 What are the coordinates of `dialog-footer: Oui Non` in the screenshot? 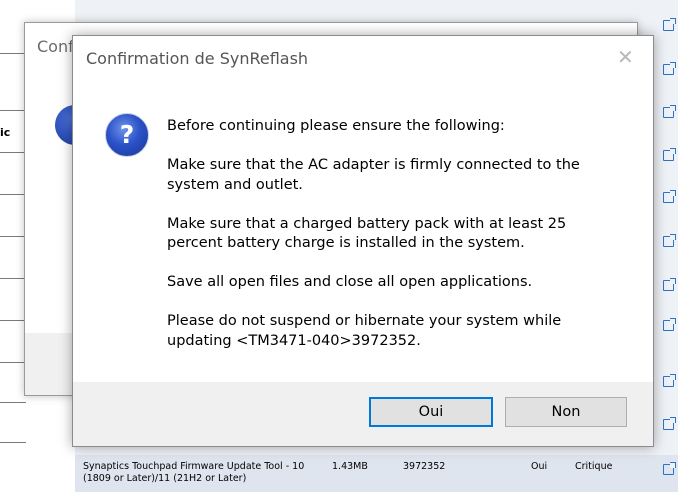 It's located at (363, 414).